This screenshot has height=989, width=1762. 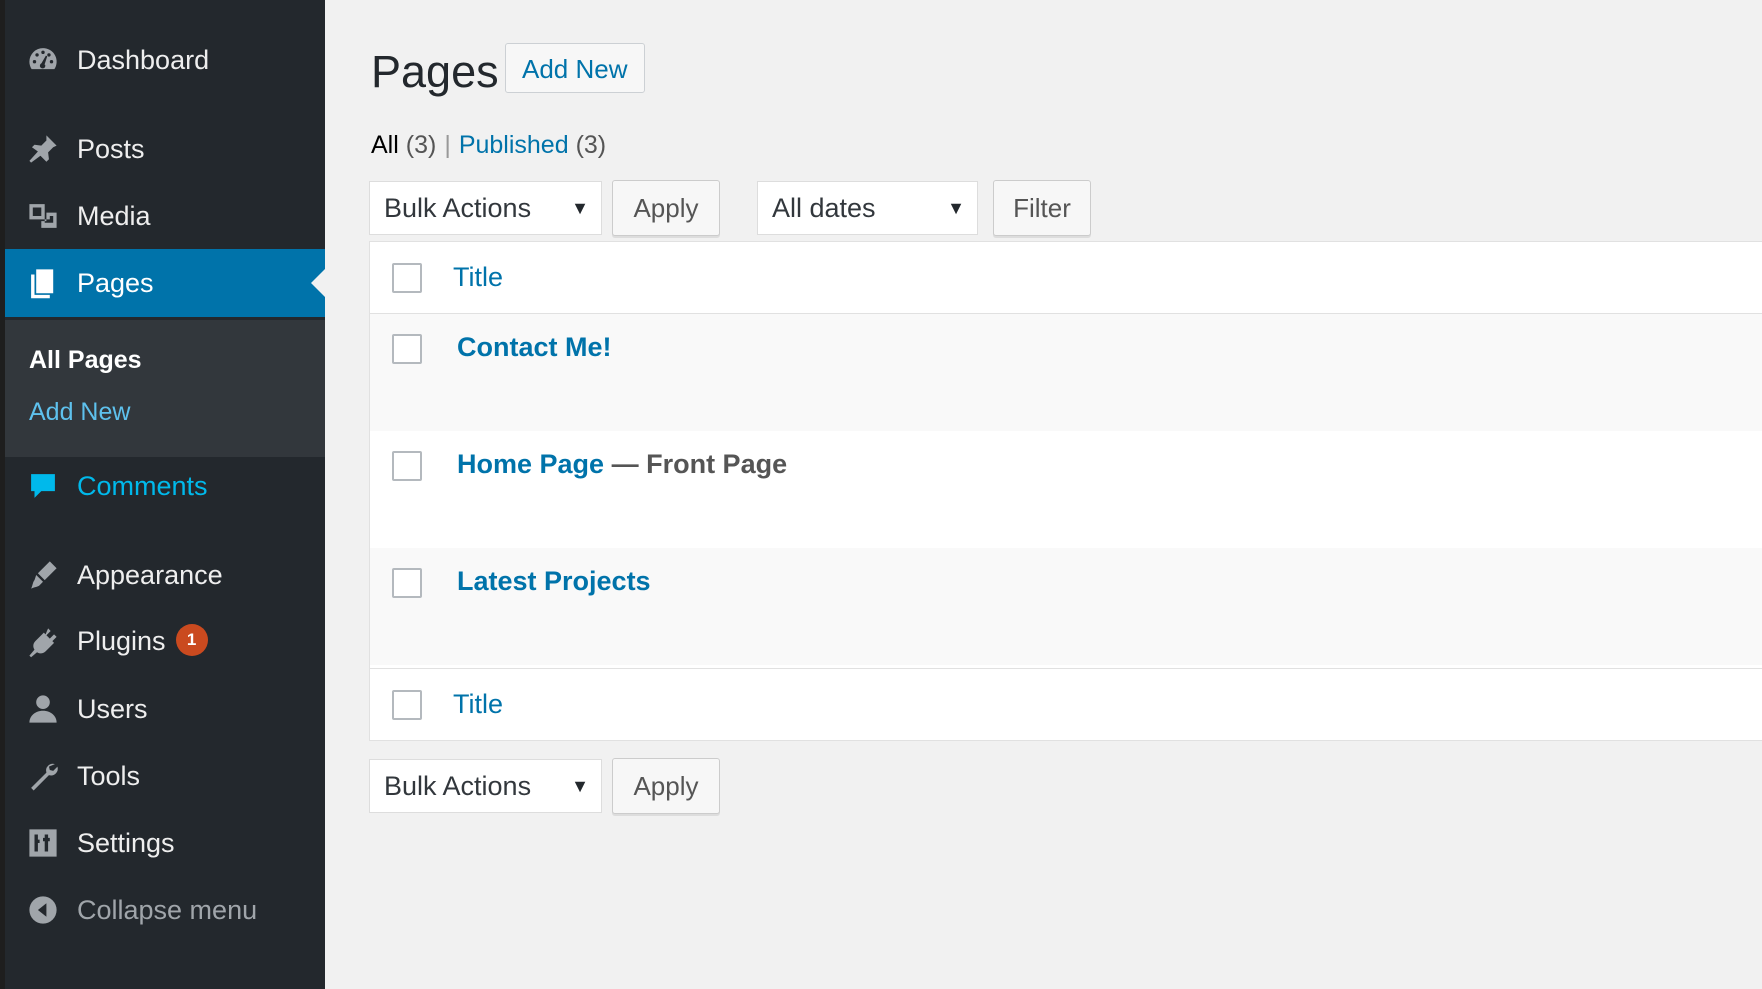 I want to click on sidebar-item-settings: Settings, so click(x=165, y=843).